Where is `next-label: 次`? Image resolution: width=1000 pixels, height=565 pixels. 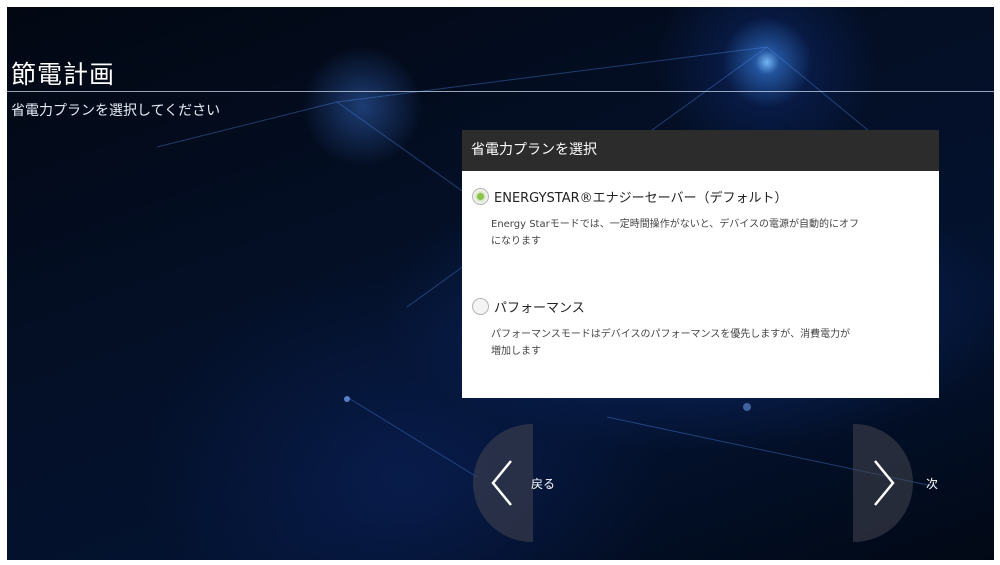 next-label: 次 is located at coordinates (932, 483).